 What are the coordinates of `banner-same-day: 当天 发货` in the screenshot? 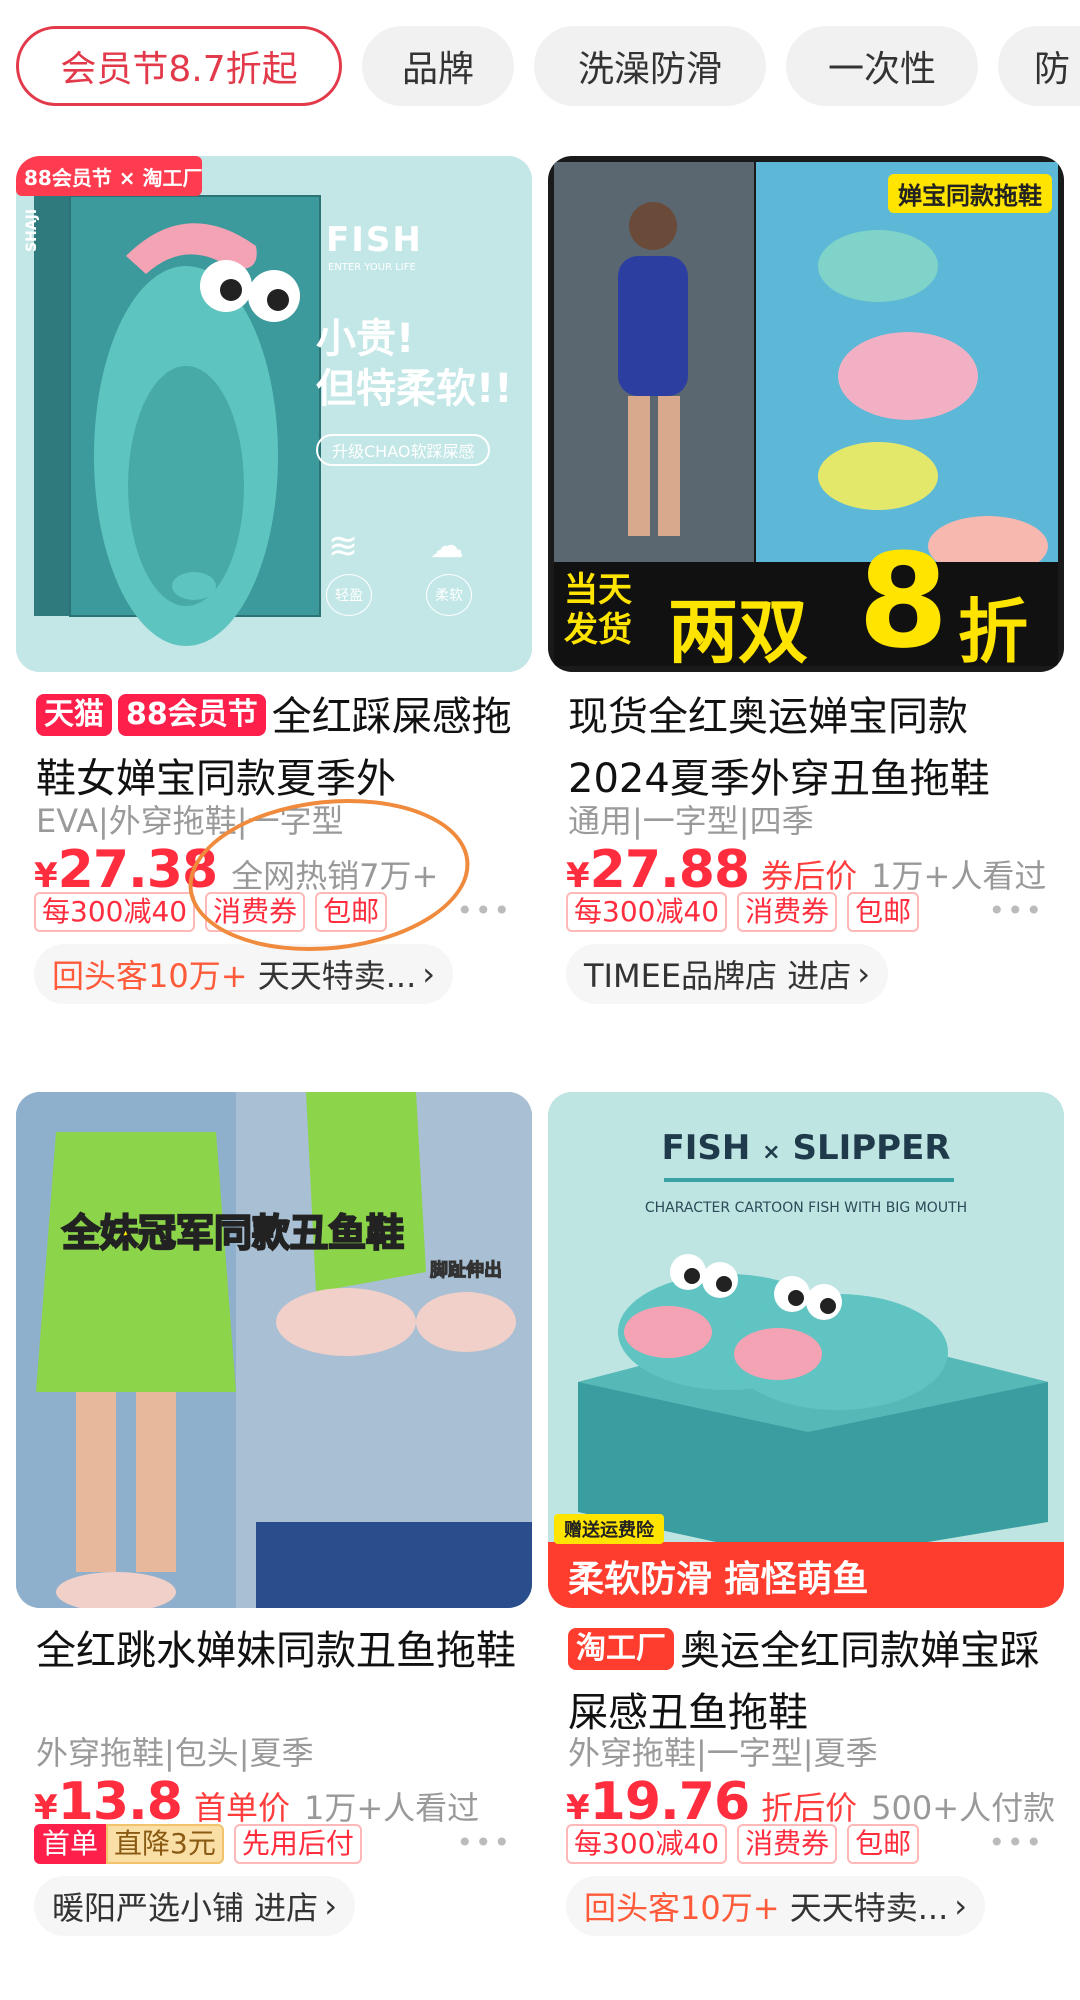 It's located at (598, 610).